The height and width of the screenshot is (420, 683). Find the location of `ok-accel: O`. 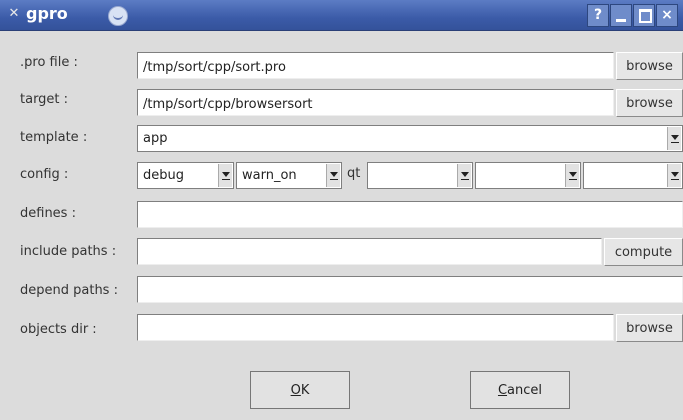

ok-accel: O is located at coordinates (295, 390).